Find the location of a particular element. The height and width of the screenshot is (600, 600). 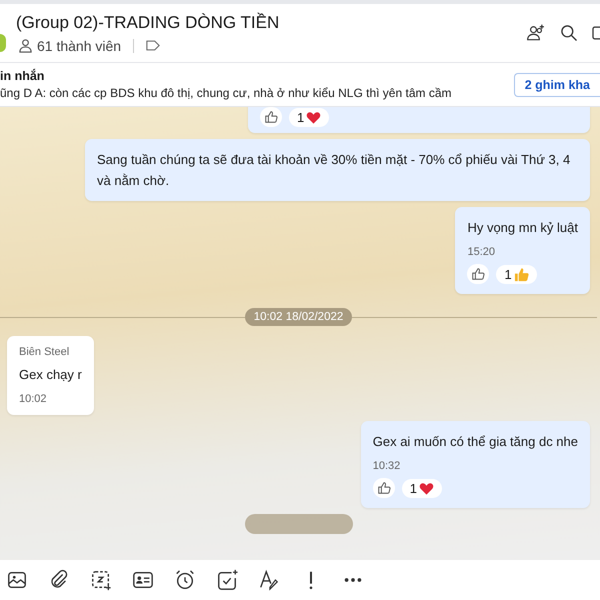

tag-icon is located at coordinates (153, 45).